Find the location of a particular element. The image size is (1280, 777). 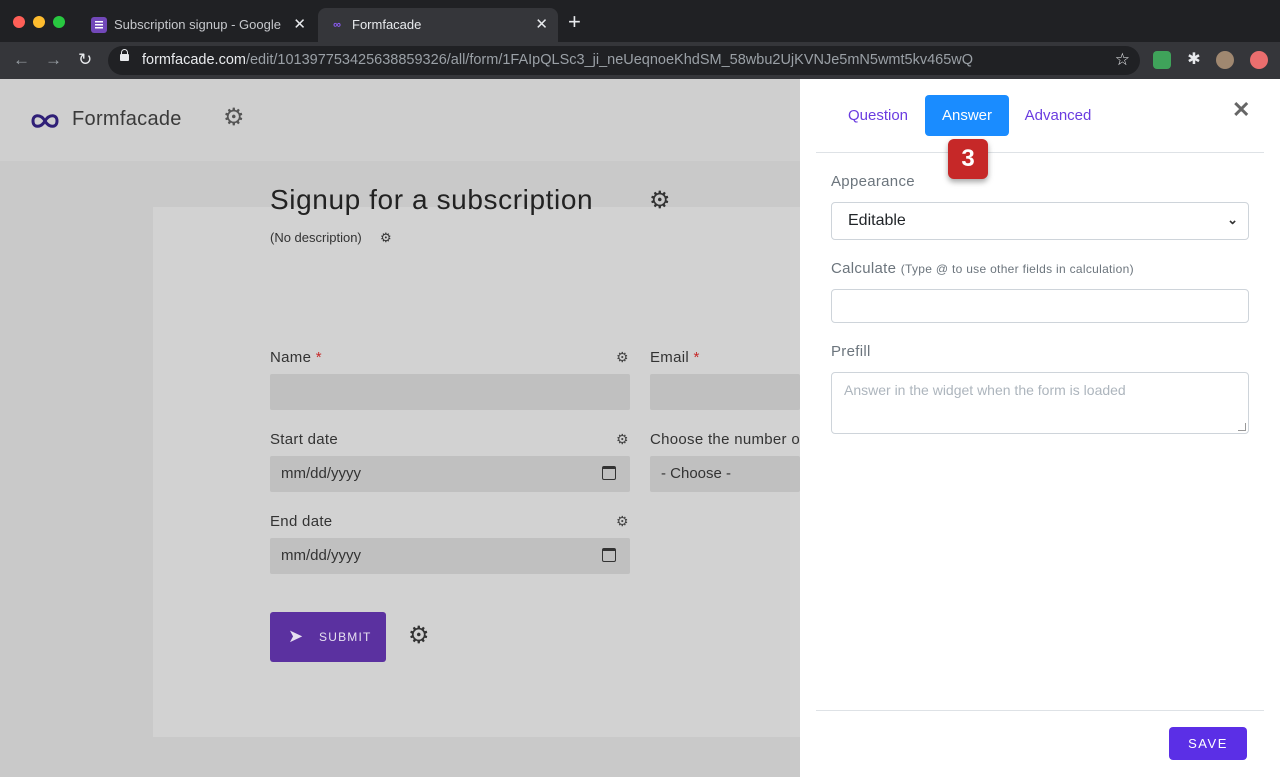

window-maximize-button is located at coordinates (59, 22).